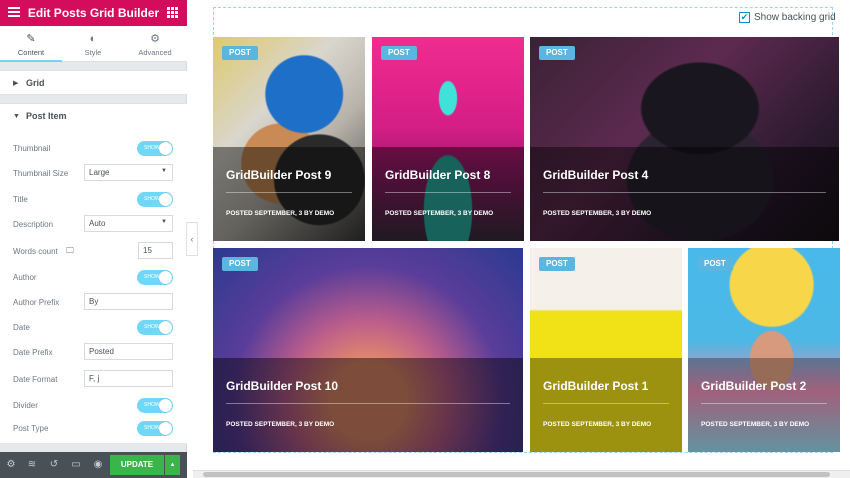 The width and height of the screenshot is (850, 478). I want to click on control-date: Date SHOW, so click(93, 329).